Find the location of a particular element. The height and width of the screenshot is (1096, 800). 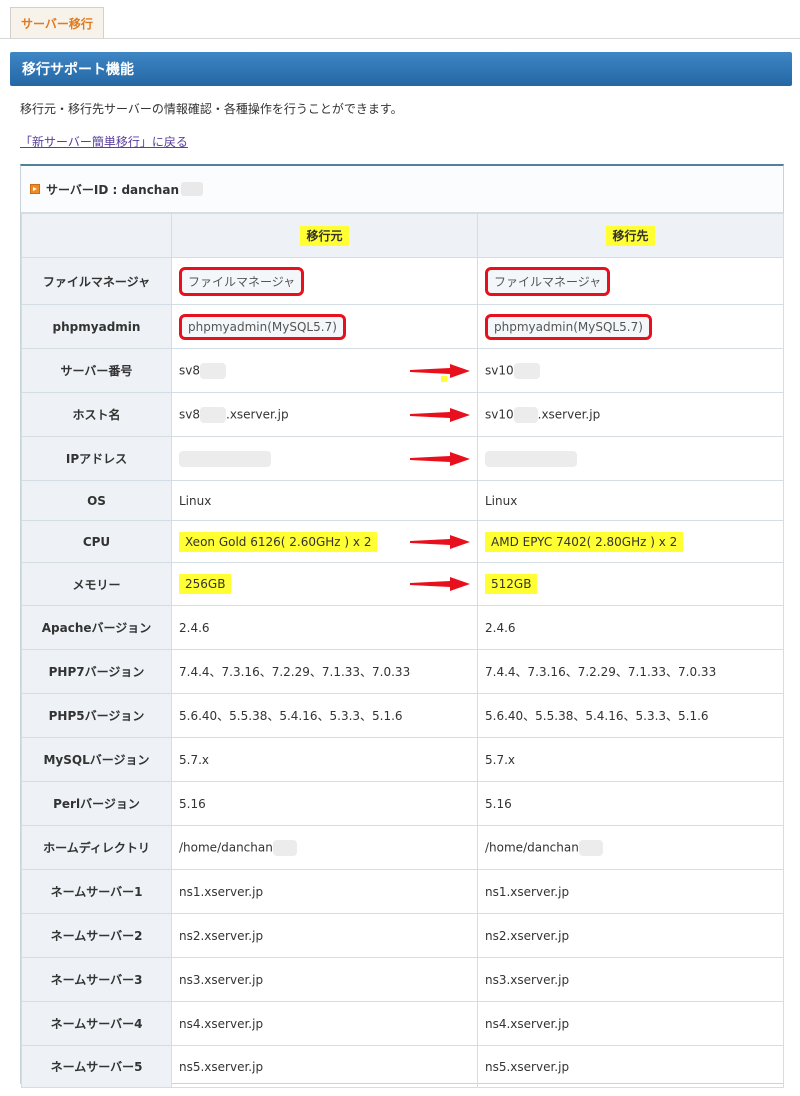

dest-cell is located at coordinates (597, 458).